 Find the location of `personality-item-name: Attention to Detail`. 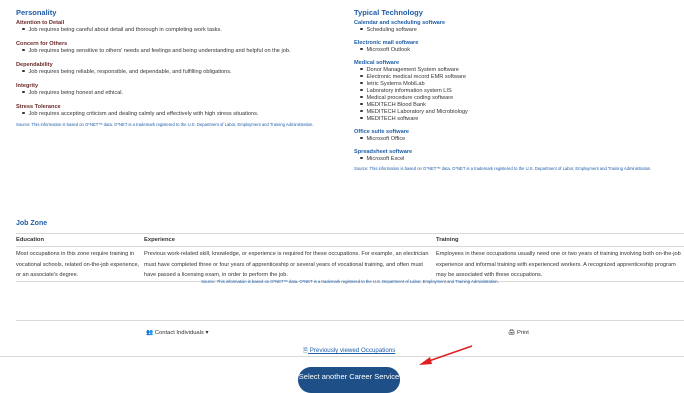

personality-item-name: Attention to Detail is located at coordinates (40, 23).